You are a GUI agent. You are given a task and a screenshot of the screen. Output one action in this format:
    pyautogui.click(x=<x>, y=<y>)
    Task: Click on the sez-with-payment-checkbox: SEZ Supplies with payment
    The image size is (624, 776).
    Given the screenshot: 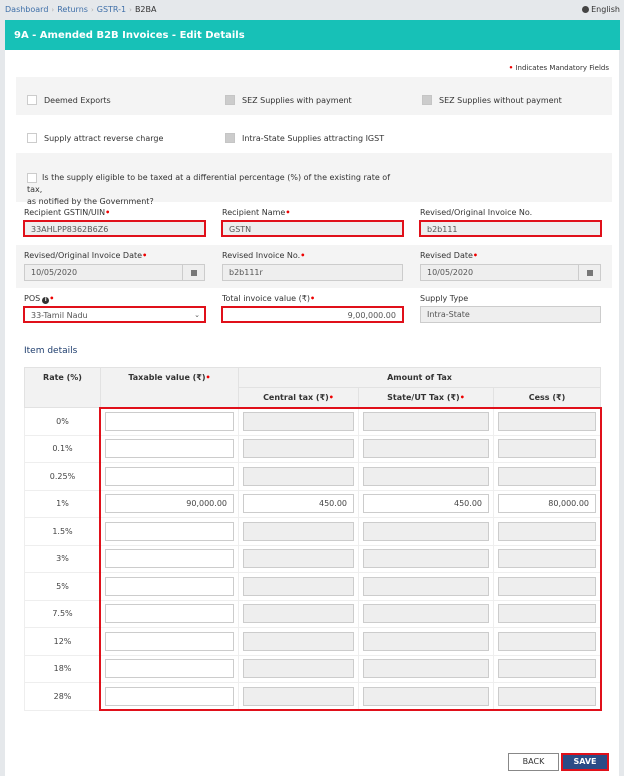 What is the action you would take?
    pyautogui.click(x=288, y=100)
    